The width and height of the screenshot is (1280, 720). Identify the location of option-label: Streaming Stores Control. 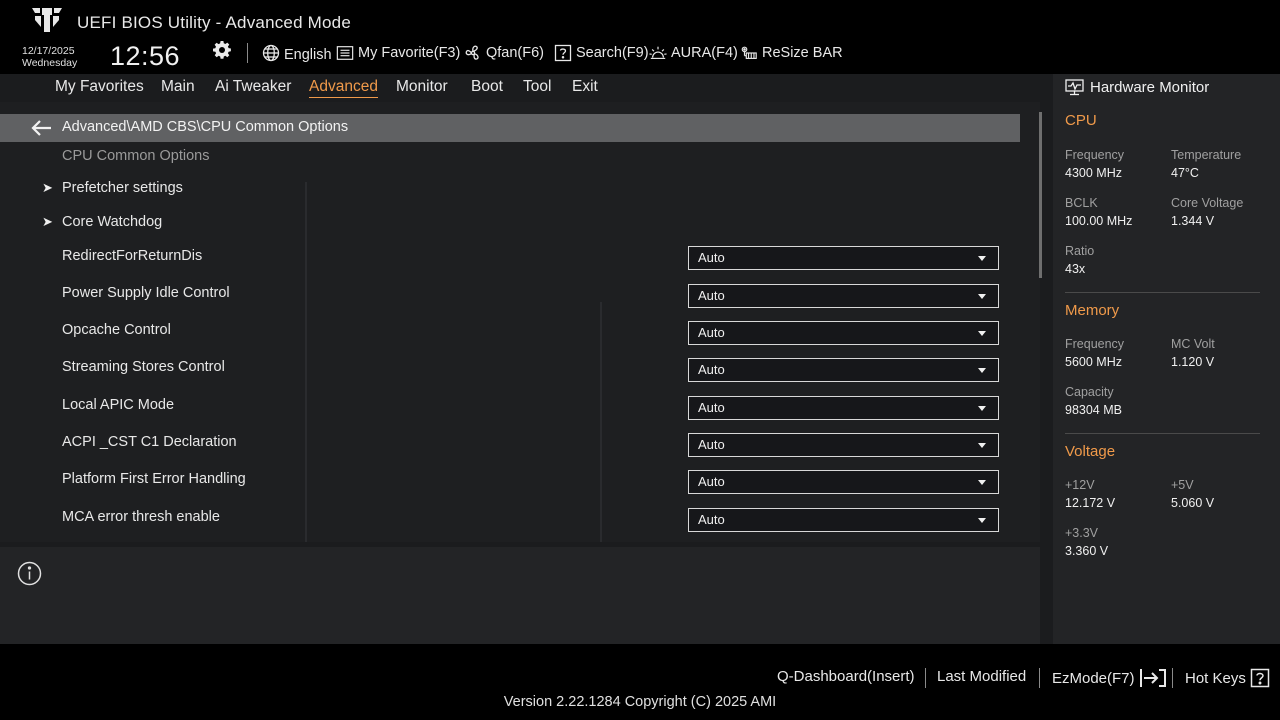
(143, 367).